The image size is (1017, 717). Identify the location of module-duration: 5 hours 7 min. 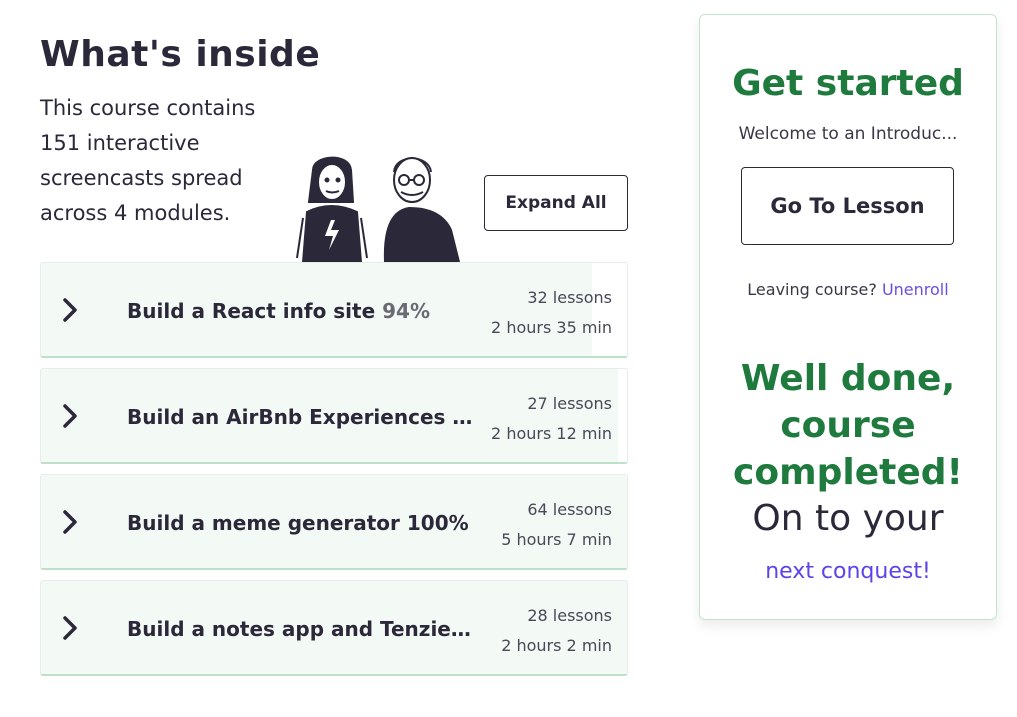
(556, 539).